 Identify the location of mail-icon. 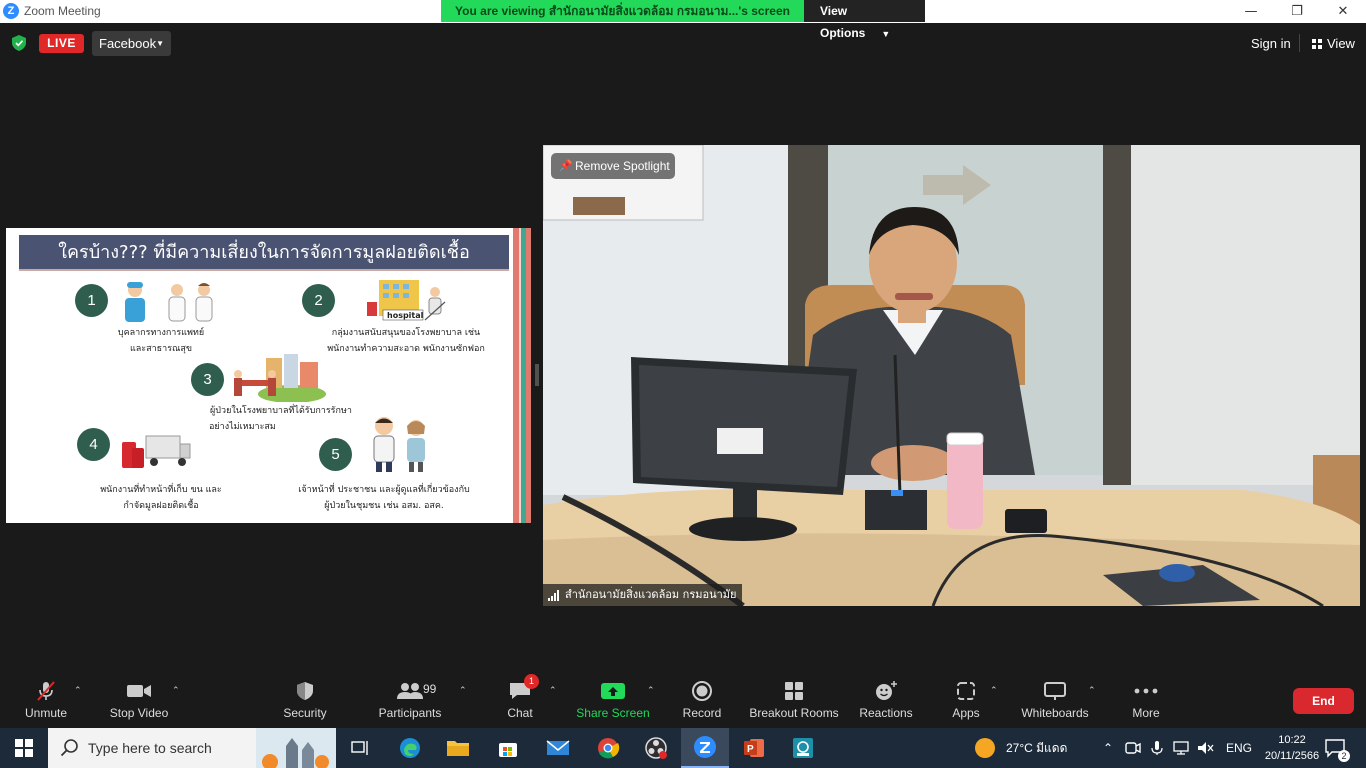
(558, 747).